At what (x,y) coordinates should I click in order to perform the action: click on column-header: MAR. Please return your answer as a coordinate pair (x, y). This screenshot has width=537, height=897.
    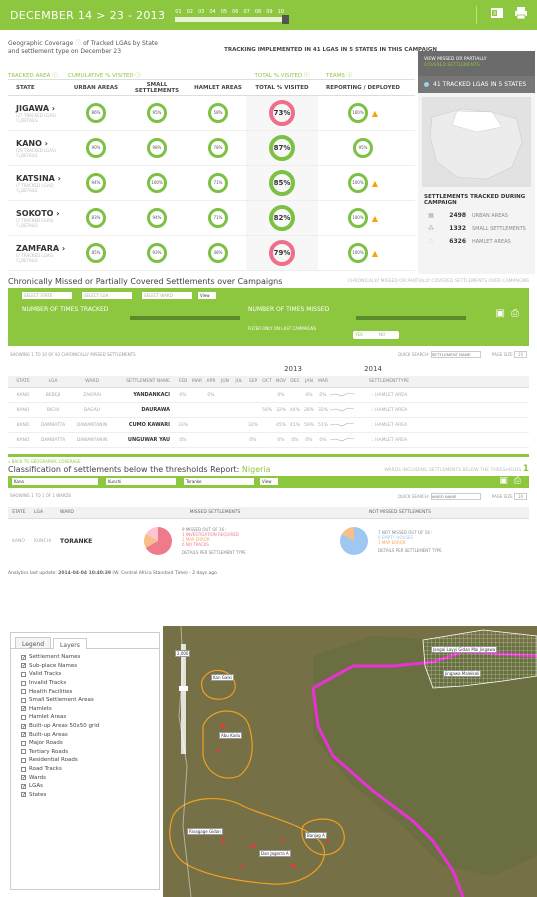
    Looking at the image, I should click on (197, 381).